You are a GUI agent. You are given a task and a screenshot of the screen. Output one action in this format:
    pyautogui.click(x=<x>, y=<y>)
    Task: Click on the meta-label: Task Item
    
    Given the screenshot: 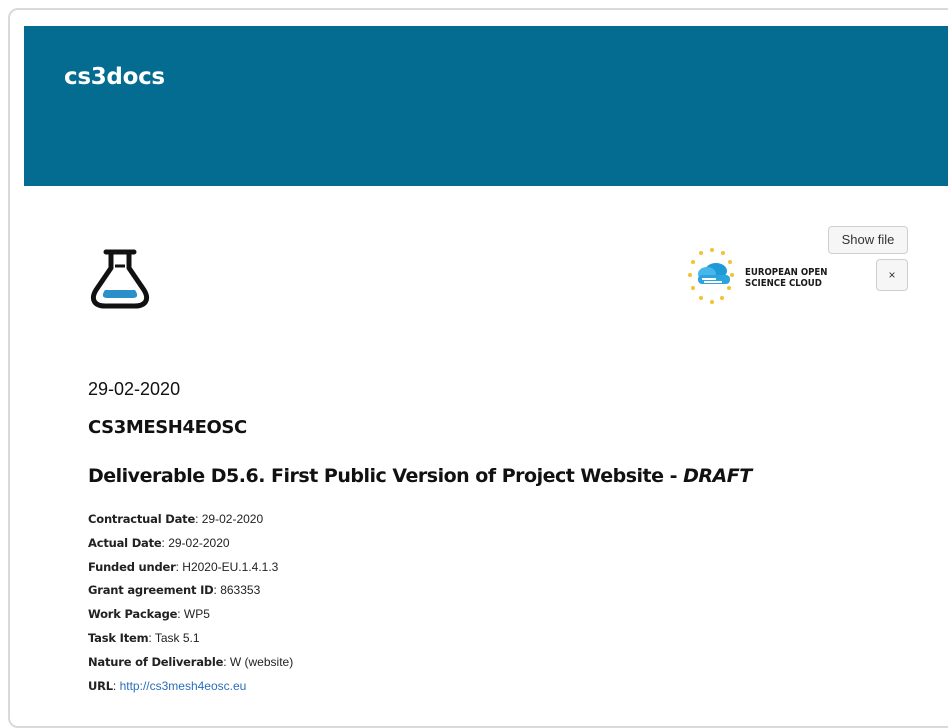 What is the action you would take?
    pyautogui.click(x=118, y=637)
    